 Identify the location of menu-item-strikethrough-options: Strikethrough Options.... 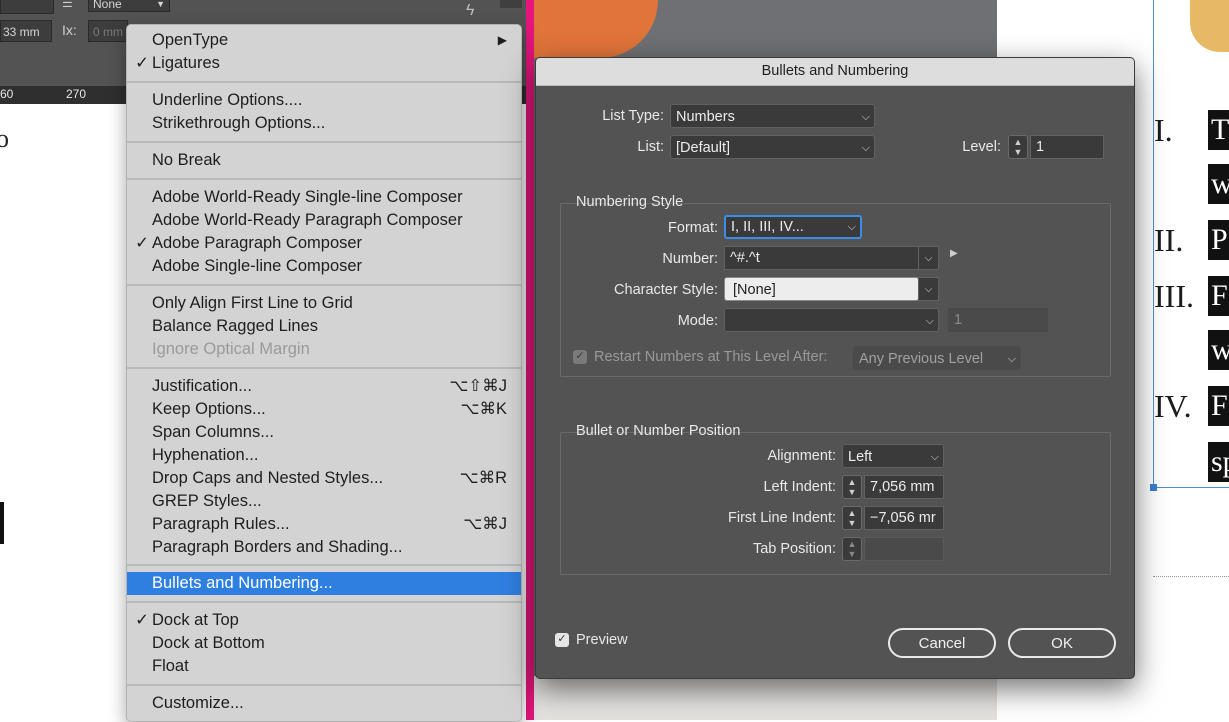
(324, 123).